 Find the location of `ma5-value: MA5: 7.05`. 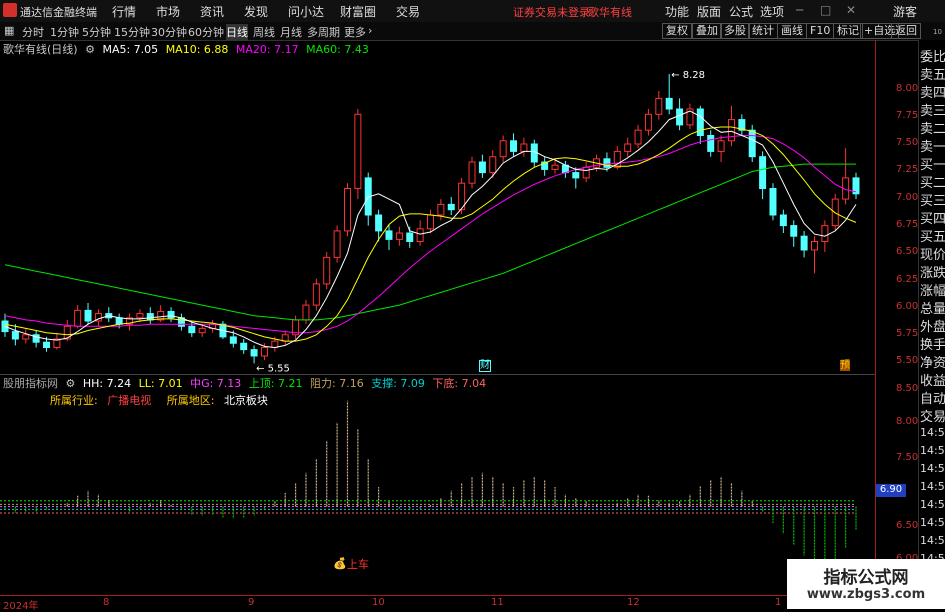

ma5-value: MA5: 7.05 is located at coordinates (130, 49).